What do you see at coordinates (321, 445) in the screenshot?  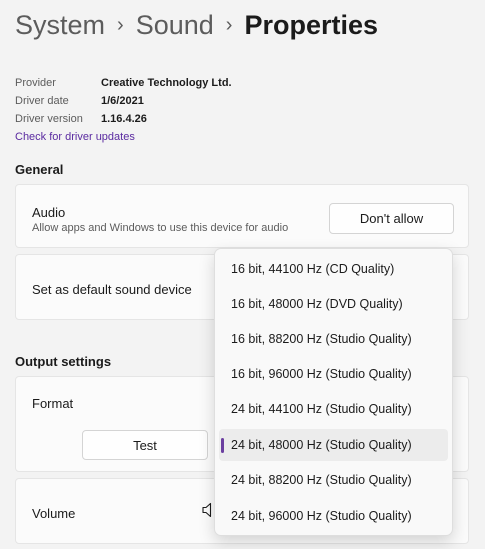 I see `format-option-label: 24 bit, 48000 Hz (Studio Quality)` at bounding box center [321, 445].